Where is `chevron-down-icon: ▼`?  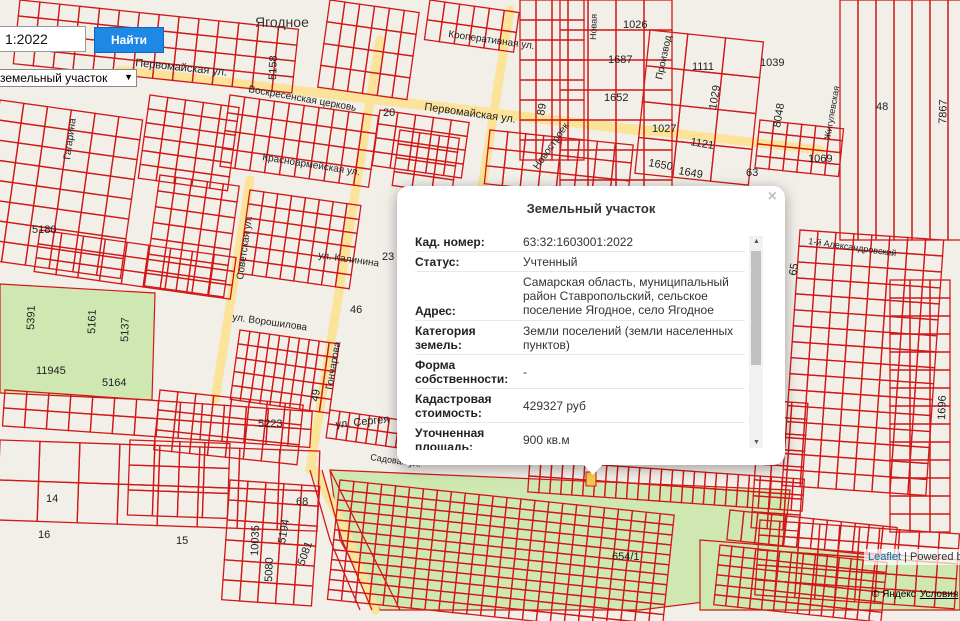
chevron-down-icon: ▼ is located at coordinates (128, 77).